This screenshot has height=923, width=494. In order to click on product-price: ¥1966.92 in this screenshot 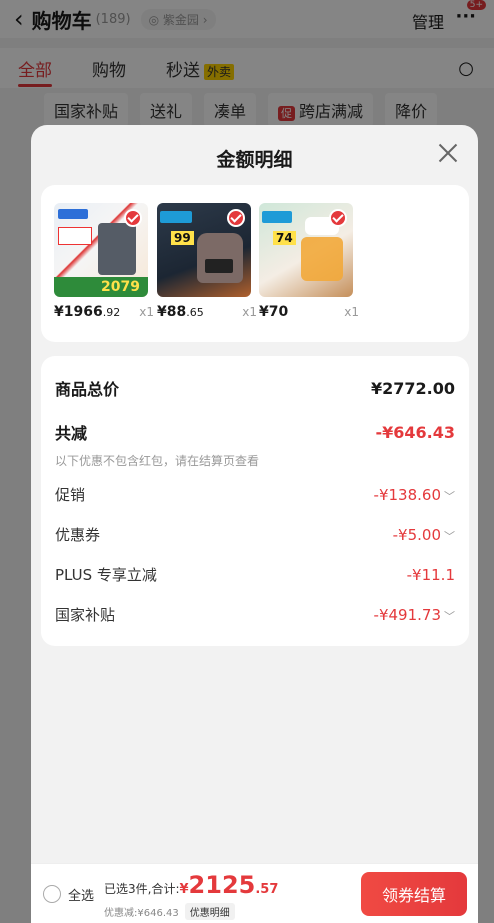, I will do `click(87, 312)`.